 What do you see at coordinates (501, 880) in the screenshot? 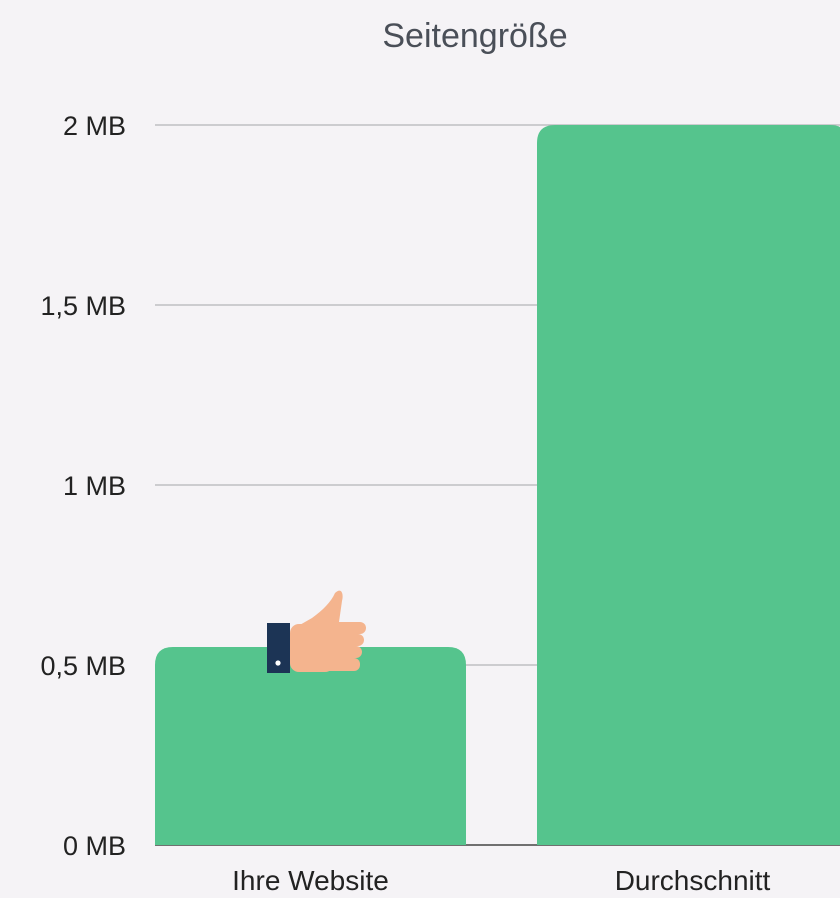
I see `x-axis: Ihre Website Durchschnitt` at bounding box center [501, 880].